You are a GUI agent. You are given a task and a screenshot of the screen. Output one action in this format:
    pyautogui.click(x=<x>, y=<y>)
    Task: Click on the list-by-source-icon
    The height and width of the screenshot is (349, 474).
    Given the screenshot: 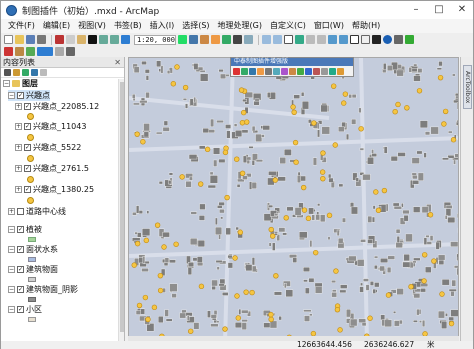 What is the action you would take?
    pyautogui.click(x=16, y=72)
    